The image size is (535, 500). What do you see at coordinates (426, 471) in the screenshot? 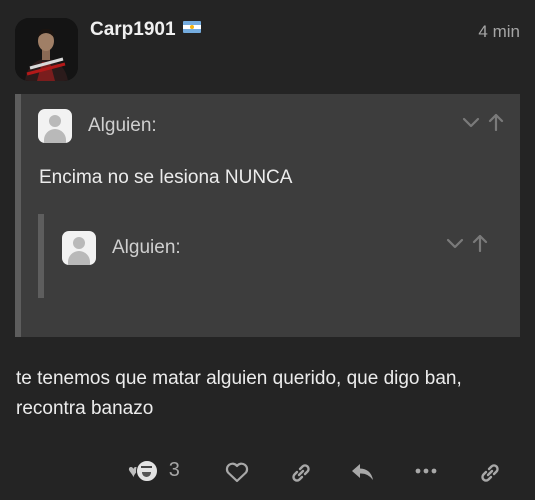
I see `more-icon` at bounding box center [426, 471].